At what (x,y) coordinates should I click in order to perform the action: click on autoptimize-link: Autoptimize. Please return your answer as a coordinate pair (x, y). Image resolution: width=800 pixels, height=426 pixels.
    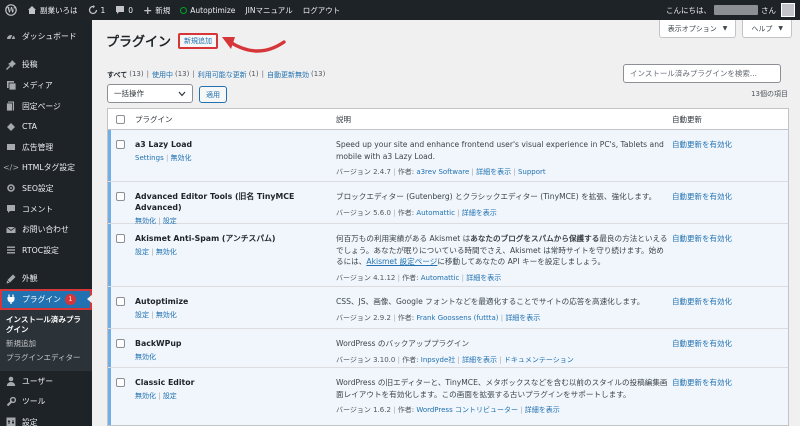
    Looking at the image, I should click on (207, 10).